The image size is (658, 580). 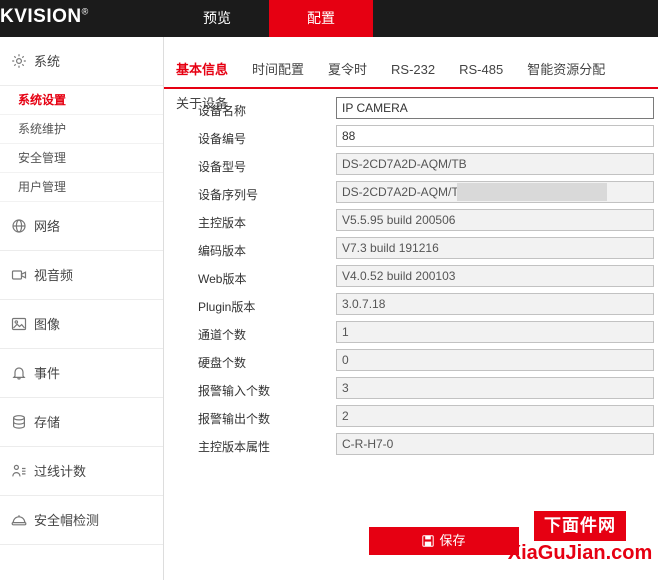 What do you see at coordinates (19, 373) in the screenshot?
I see `bell-icon` at bounding box center [19, 373].